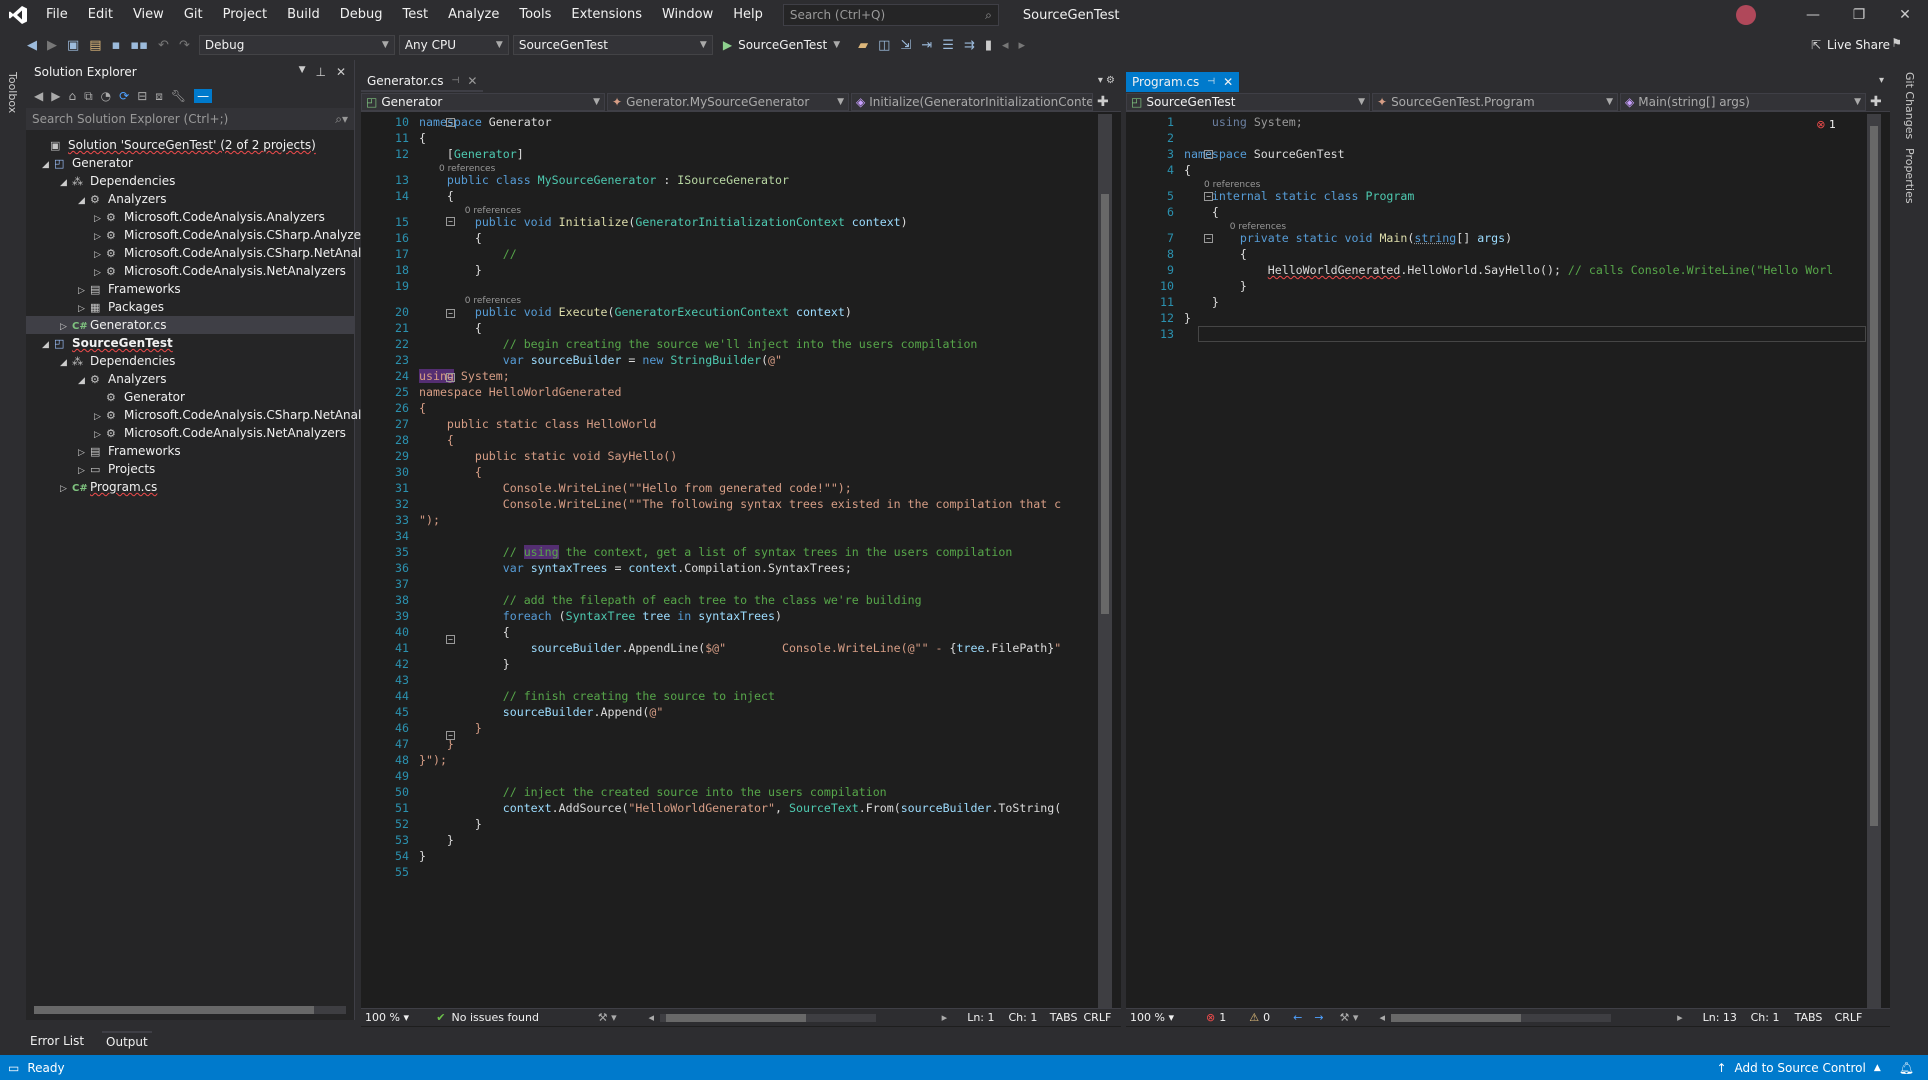 This screenshot has width=1928, height=1080. Describe the element at coordinates (190, 163) in the screenshot. I see `tree-item: ◢ ◰ Generator` at that location.